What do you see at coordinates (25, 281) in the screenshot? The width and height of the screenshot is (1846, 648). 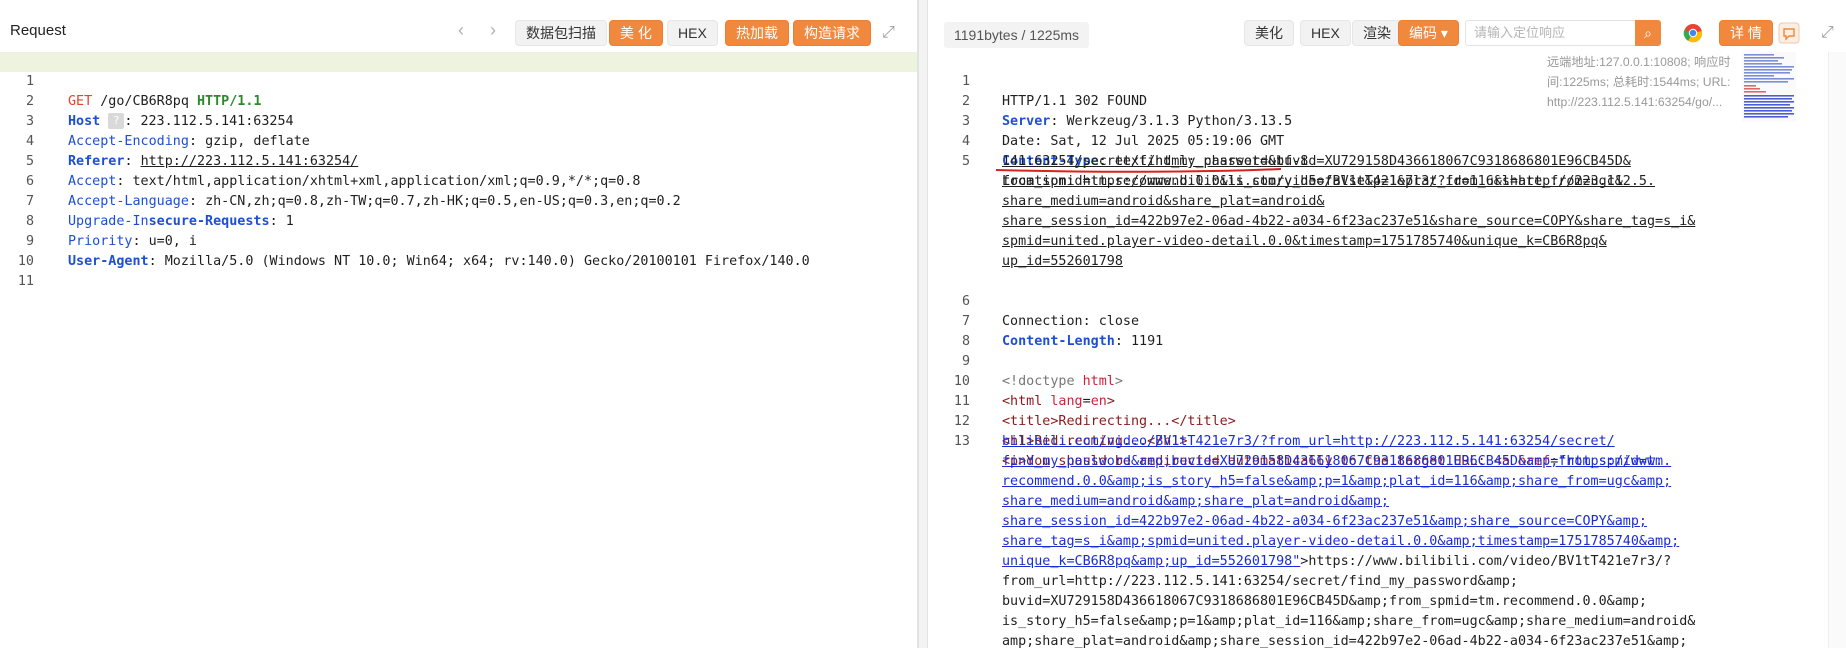 I see `line-number: 11` at bounding box center [25, 281].